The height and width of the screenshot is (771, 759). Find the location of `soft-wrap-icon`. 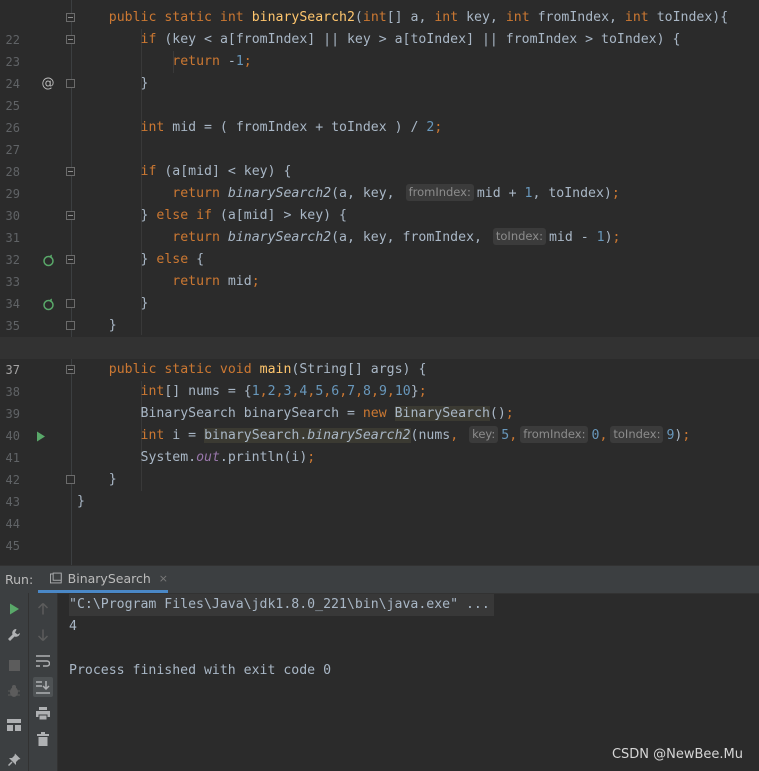

soft-wrap-icon is located at coordinates (43, 661).